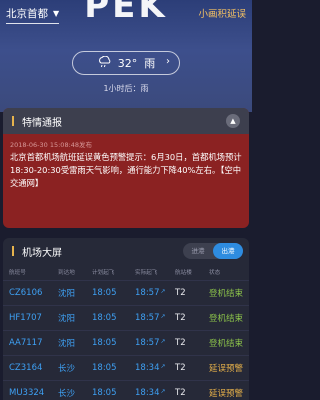  What do you see at coordinates (104, 63) in the screenshot?
I see `rain-cloud-icon` at bounding box center [104, 63].